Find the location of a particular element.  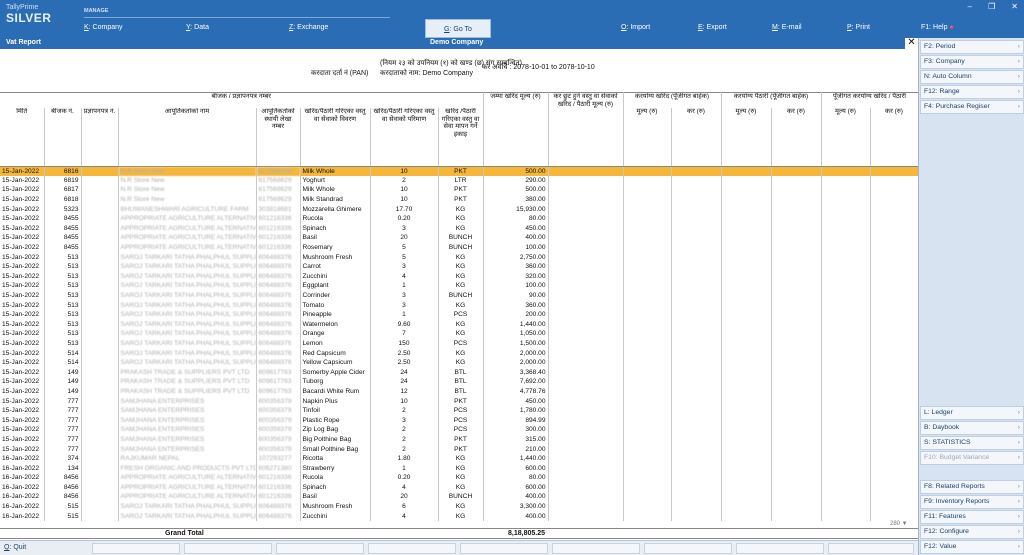

minimize-icon: – is located at coordinates (970, 6).